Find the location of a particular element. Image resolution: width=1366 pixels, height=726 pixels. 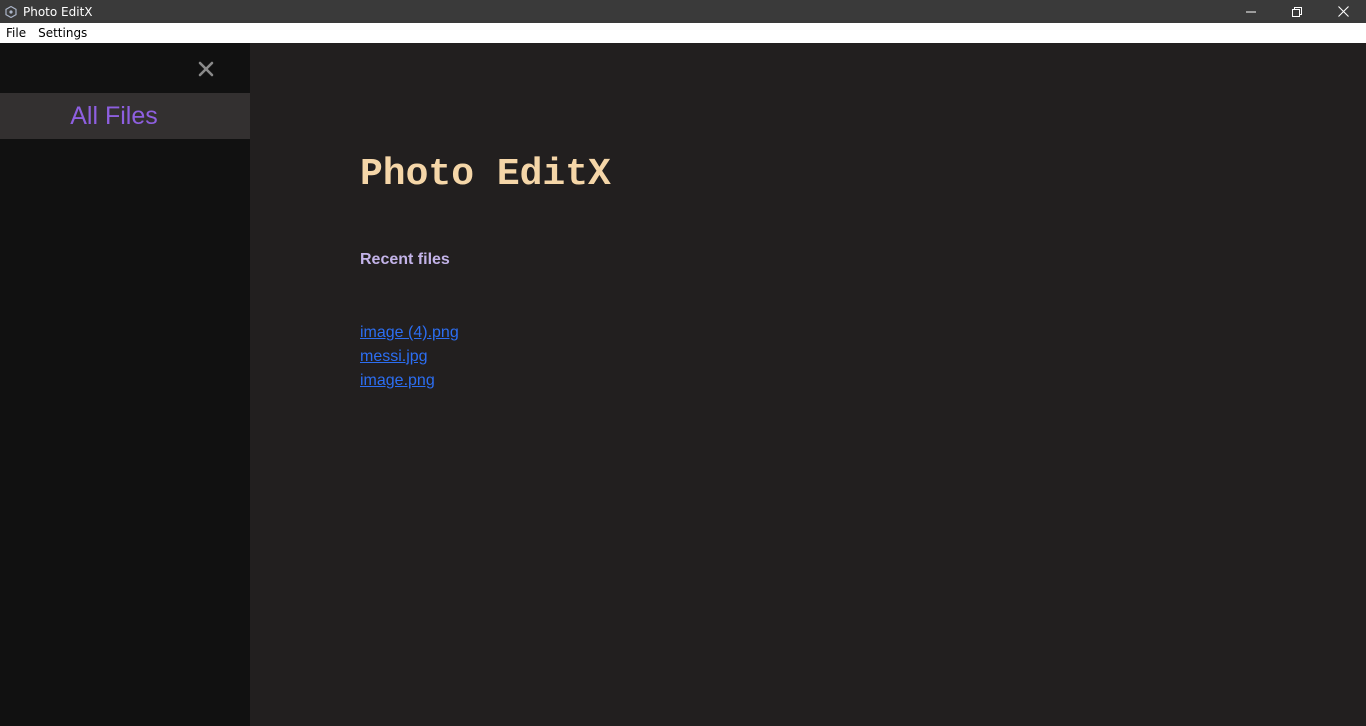

recent-file-link: image.png is located at coordinates (409, 381).